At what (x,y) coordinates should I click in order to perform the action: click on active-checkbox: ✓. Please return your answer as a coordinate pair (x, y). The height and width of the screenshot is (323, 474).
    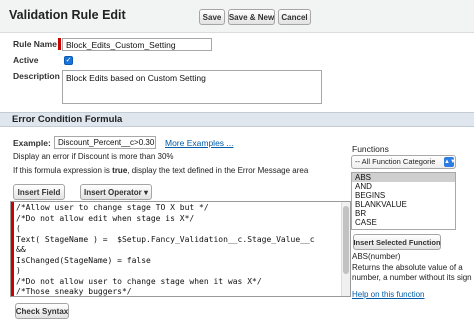
    Looking at the image, I should click on (68, 60).